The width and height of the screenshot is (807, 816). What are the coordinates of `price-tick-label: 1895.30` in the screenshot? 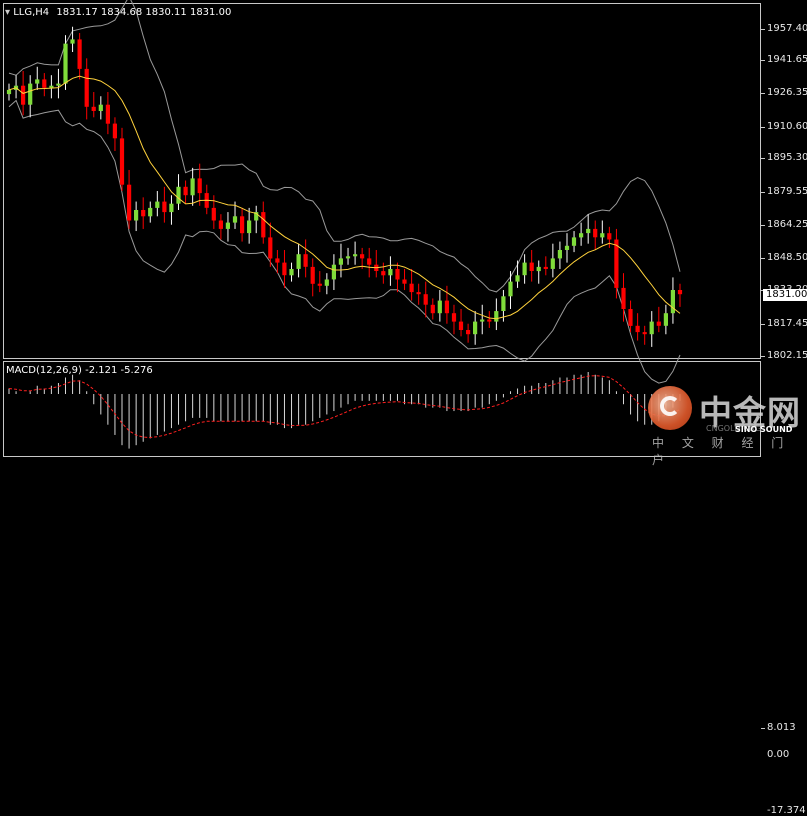 It's located at (787, 157).